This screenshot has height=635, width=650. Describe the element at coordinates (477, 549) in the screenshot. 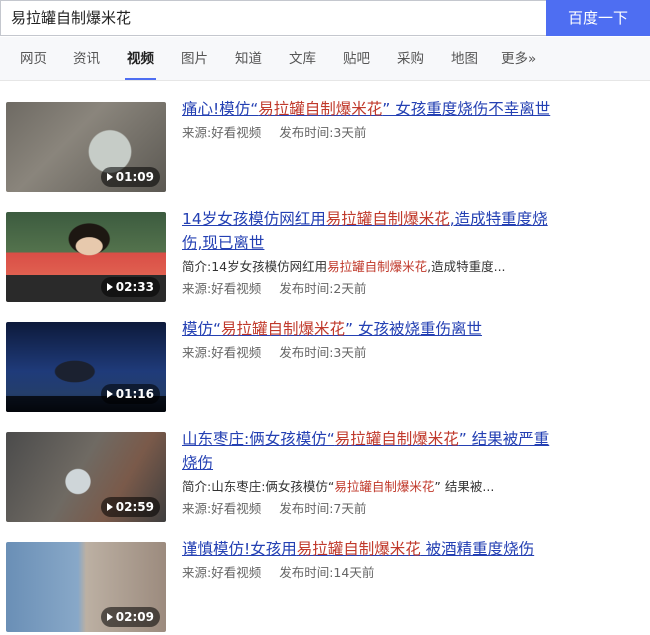

I see `title-text: 被酒精重度烧伤` at that location.